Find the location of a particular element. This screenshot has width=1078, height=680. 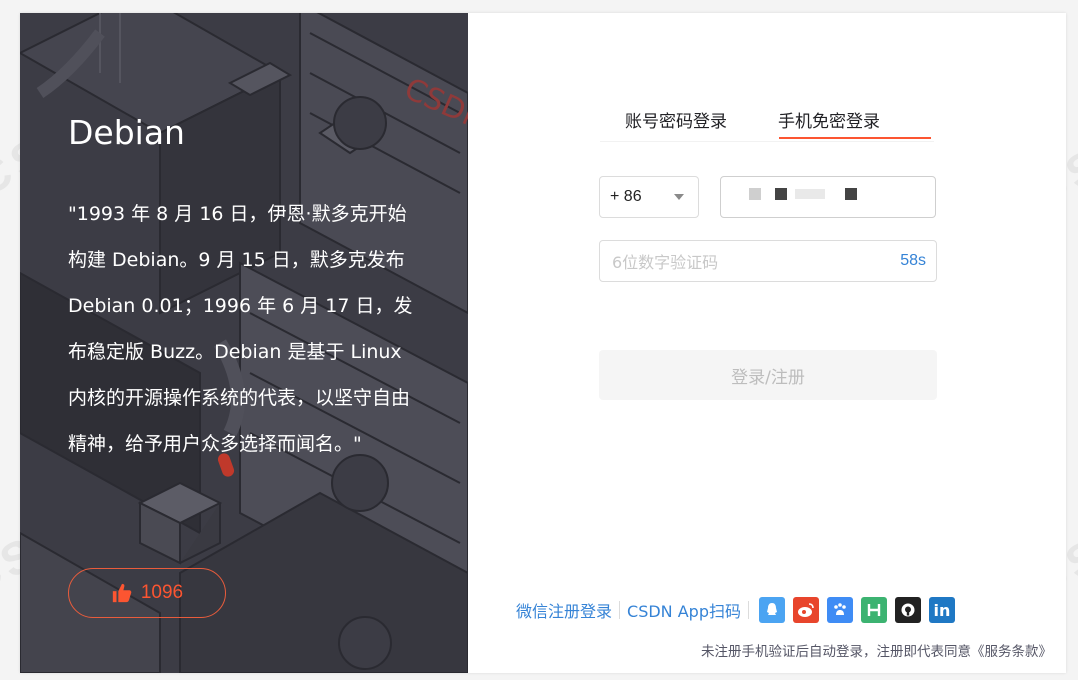

github-icon is located at coordinates (907, 610).